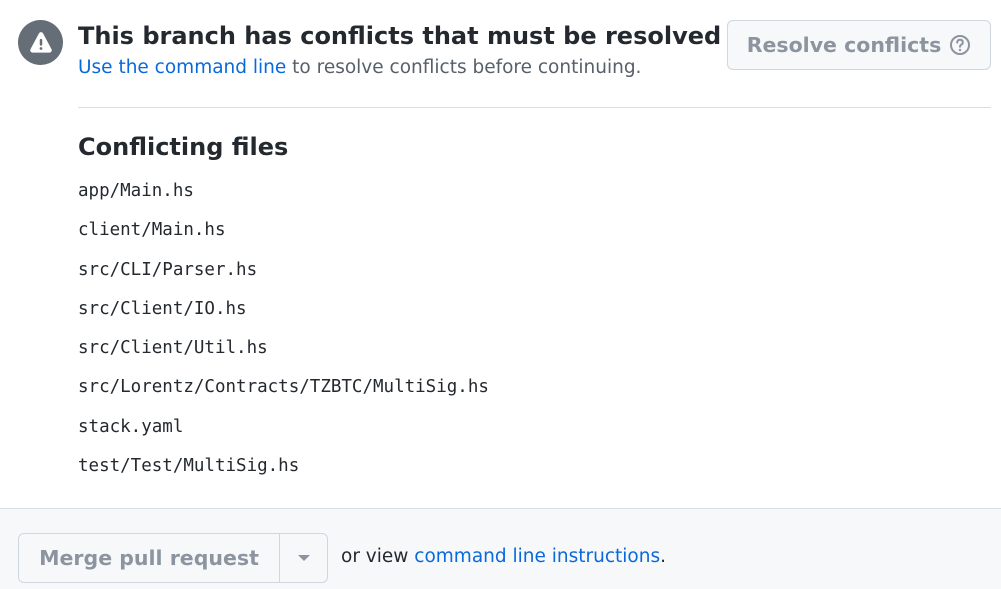 This screenshot has height=589, width=1001. Describe the element at coordinates (168, 269) in the screenshot. I see `conflicting-file: src/CLI/Parser.hs` at that location.